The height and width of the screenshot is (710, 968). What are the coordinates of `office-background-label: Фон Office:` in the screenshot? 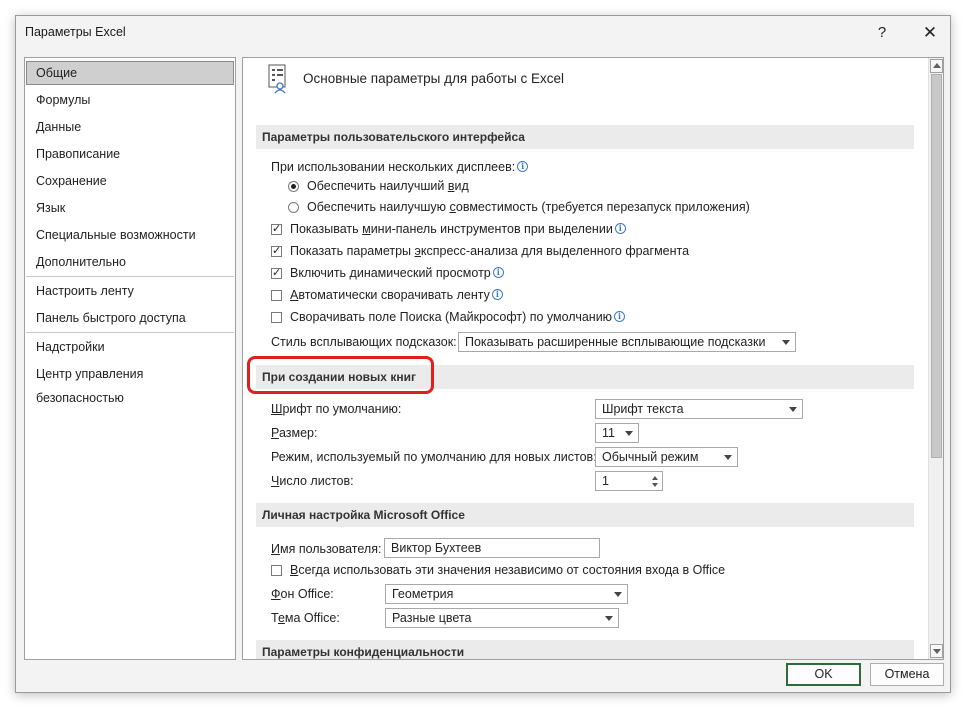 It's located at (302, 594).